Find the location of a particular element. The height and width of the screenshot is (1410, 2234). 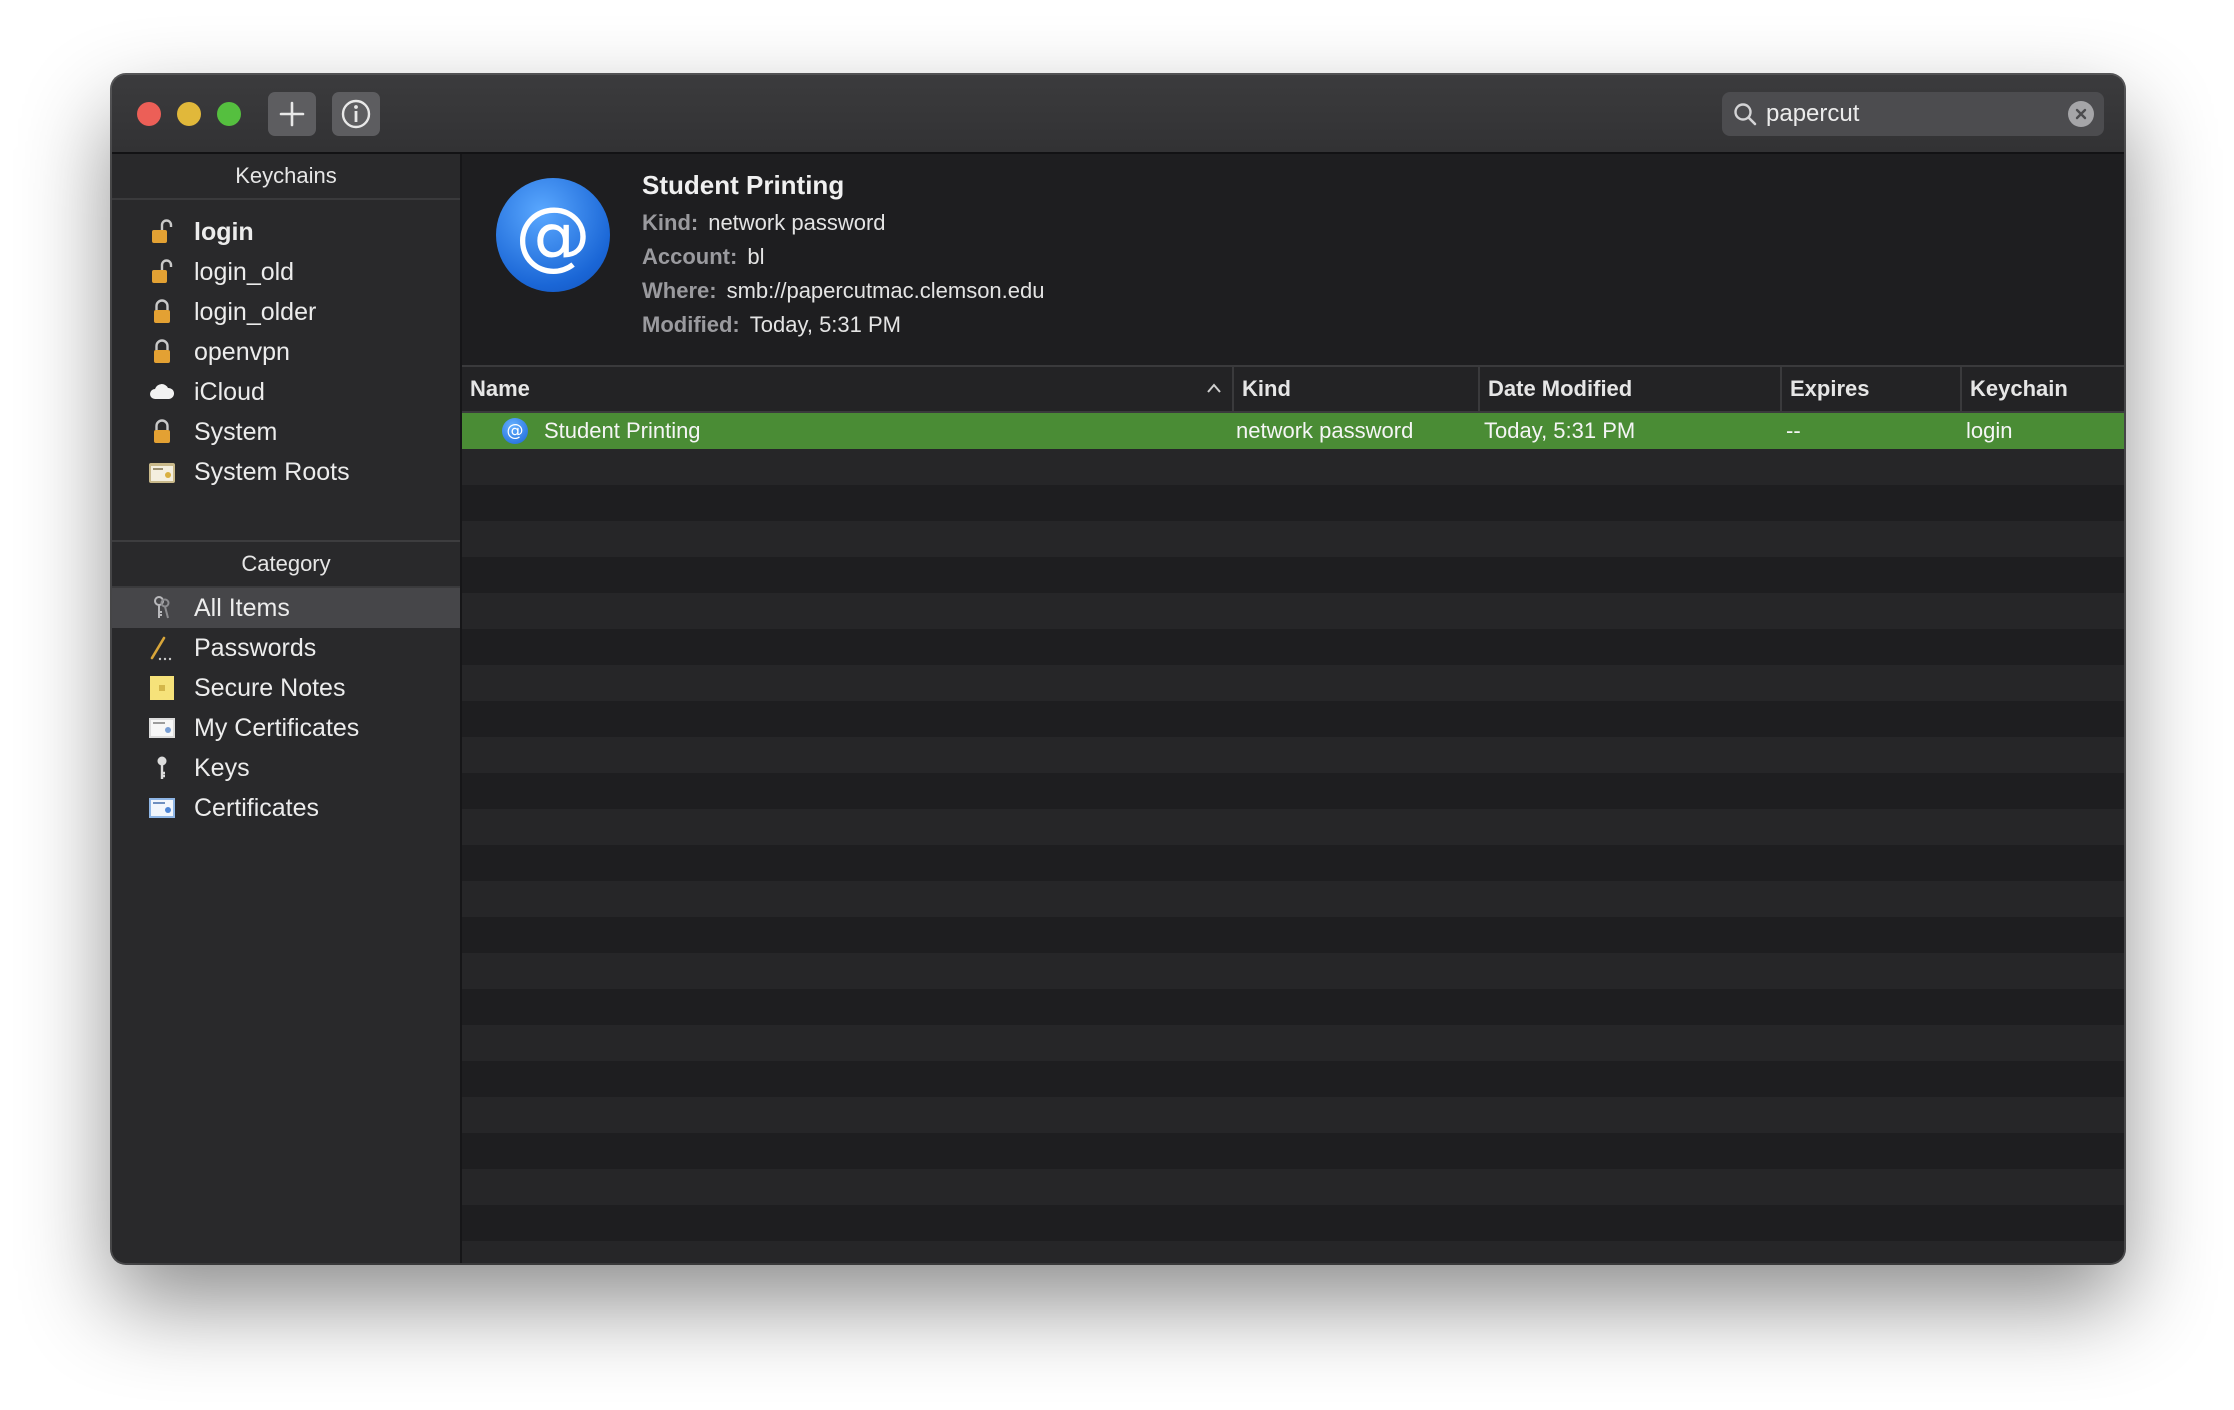

pen-icon is located at coordinates (161, 648).